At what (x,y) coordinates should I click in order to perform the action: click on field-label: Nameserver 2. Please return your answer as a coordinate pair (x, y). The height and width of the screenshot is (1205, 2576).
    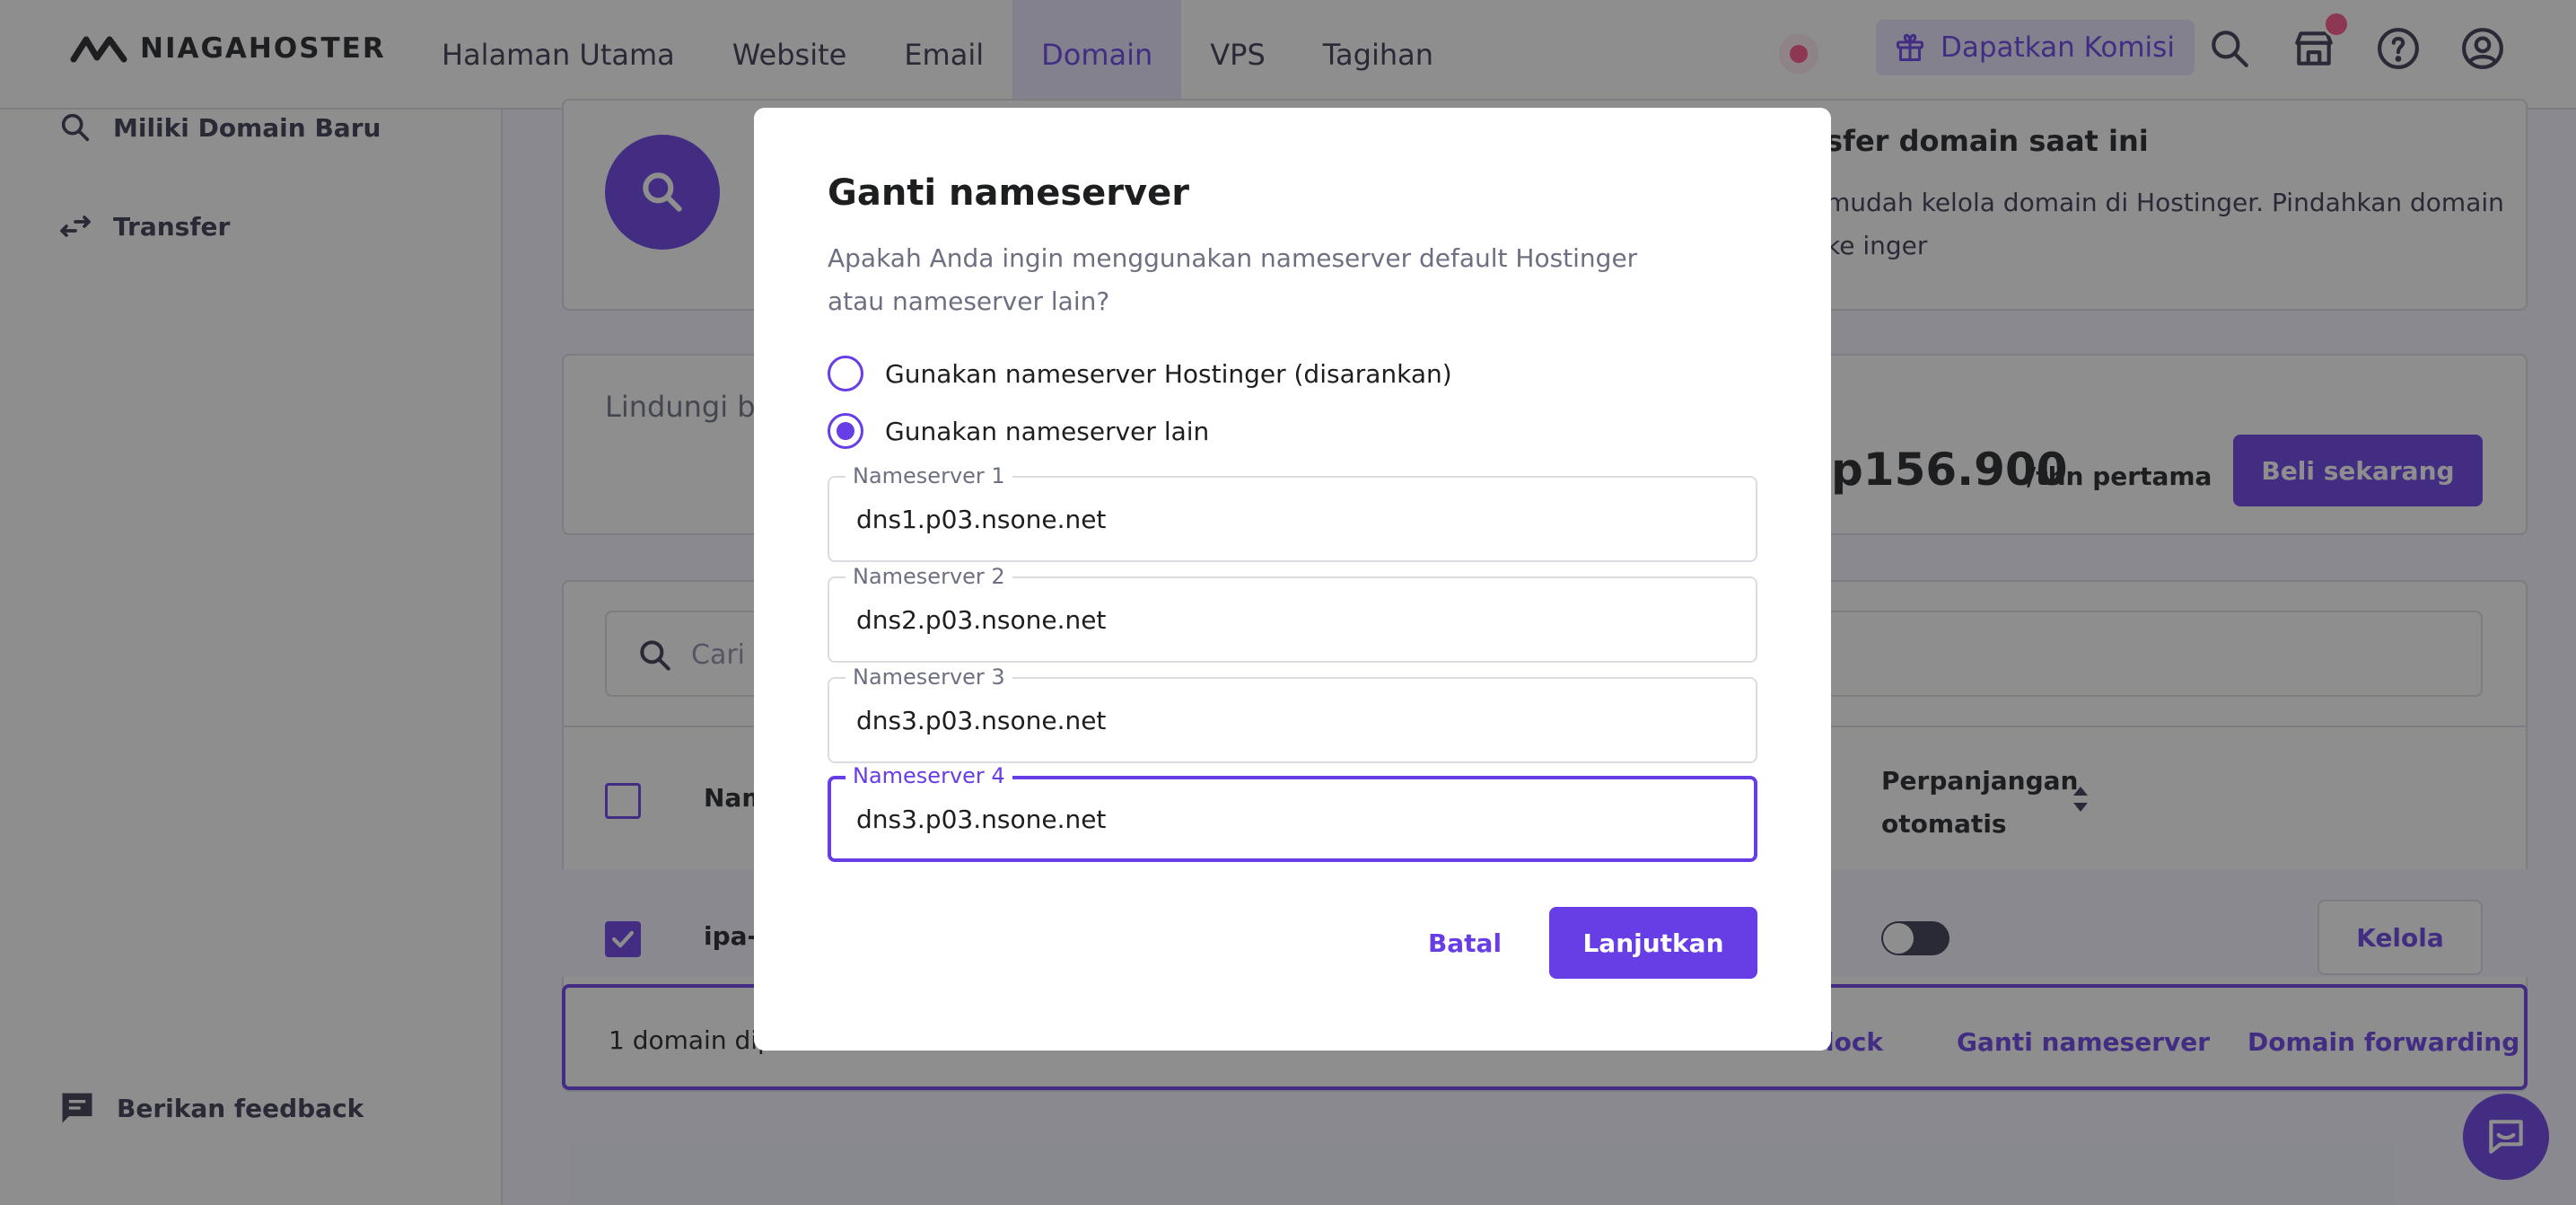
    Looking at the image, I should click on (929, 576).